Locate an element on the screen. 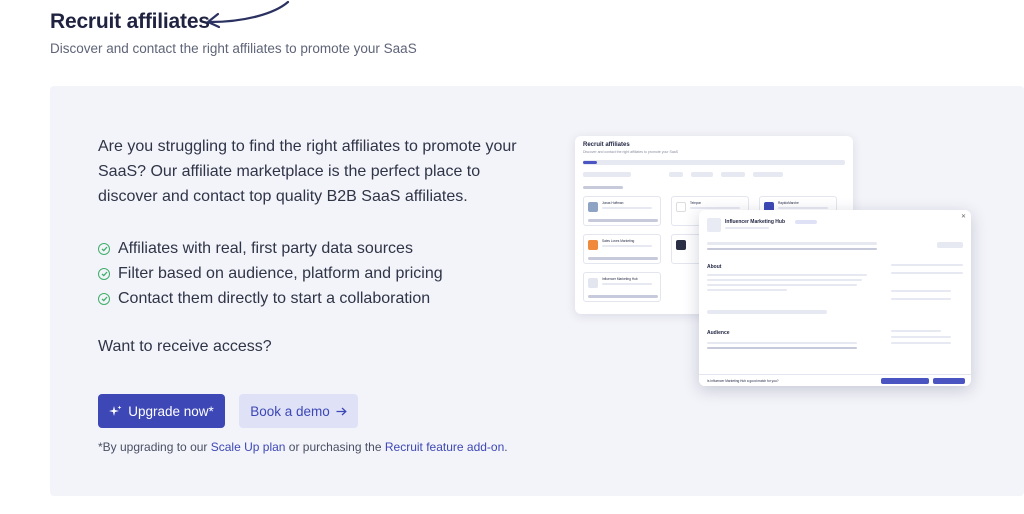 The image size is (1024, 514). preview-card-name: RapidoMarche is located at coordinates (788, 203).